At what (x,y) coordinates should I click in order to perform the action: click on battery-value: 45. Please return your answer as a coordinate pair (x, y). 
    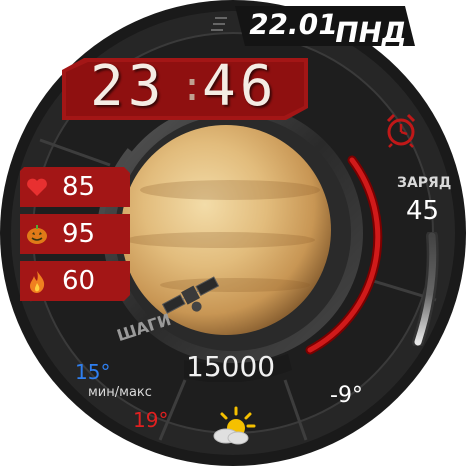
    Looking at the image, I should click on (423, 211).